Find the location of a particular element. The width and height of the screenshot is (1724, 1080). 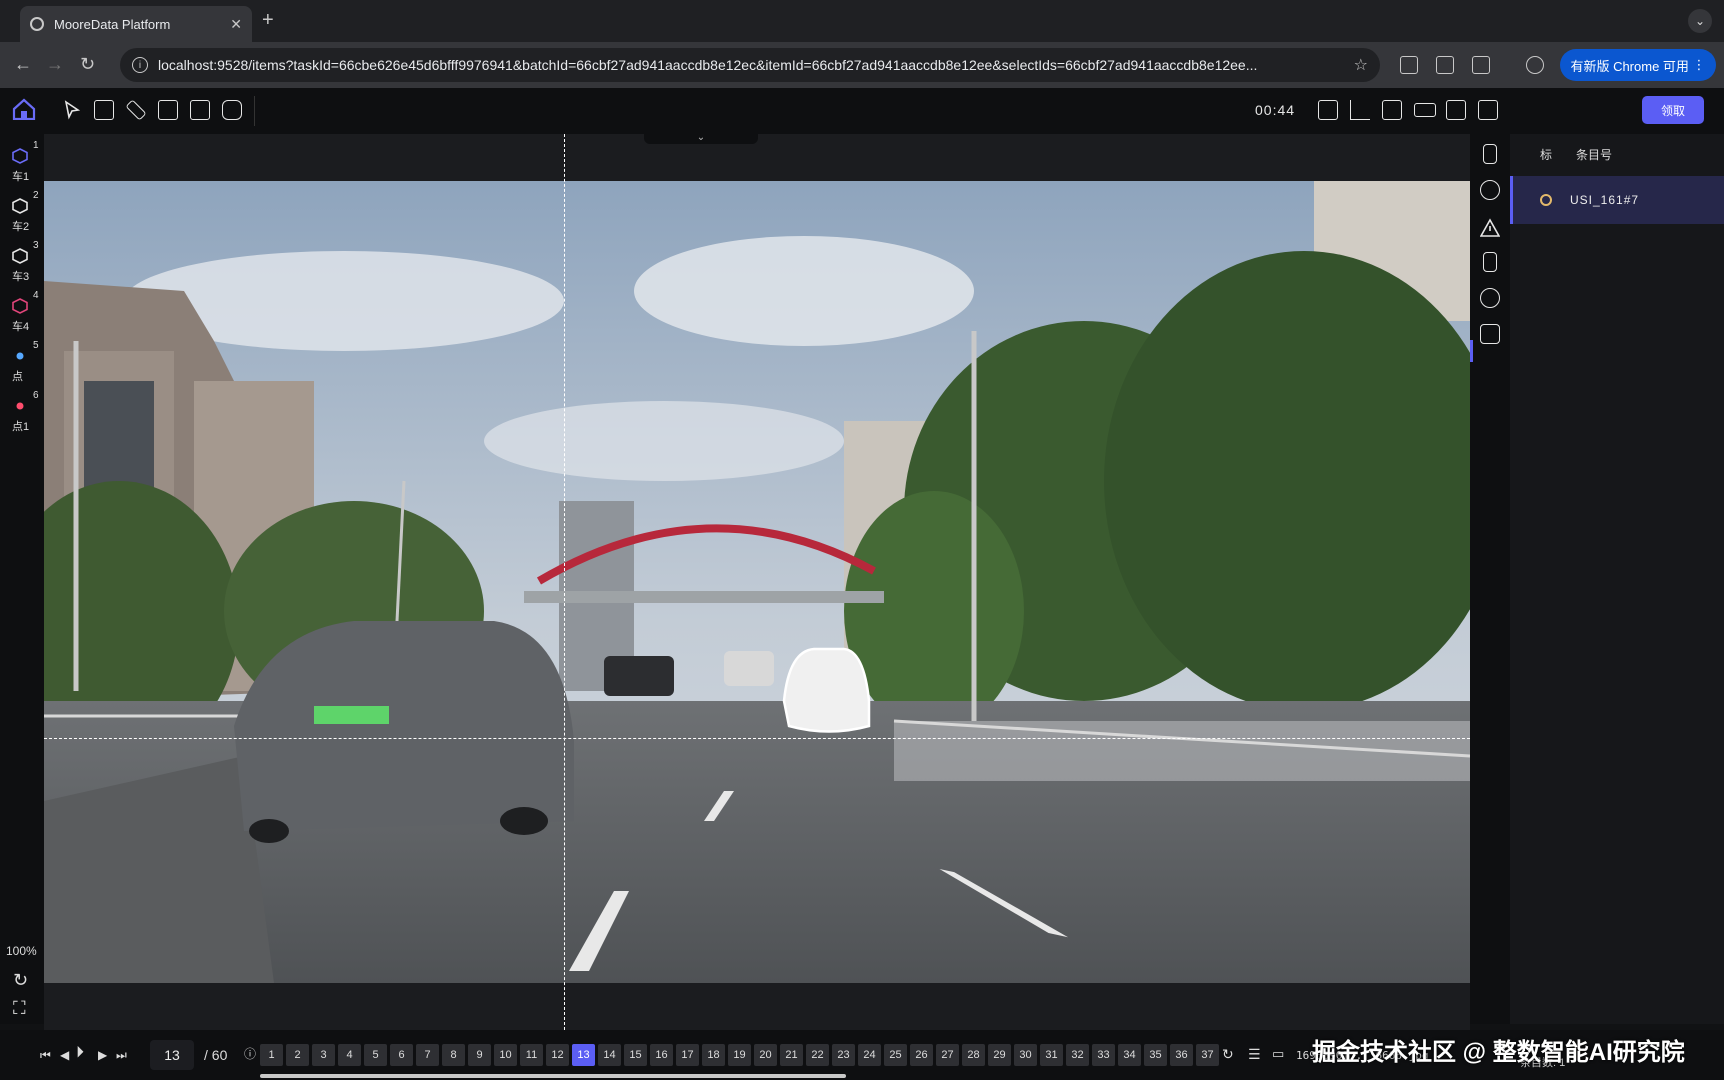

back-icon: ← is located at coordinates (23, 64).